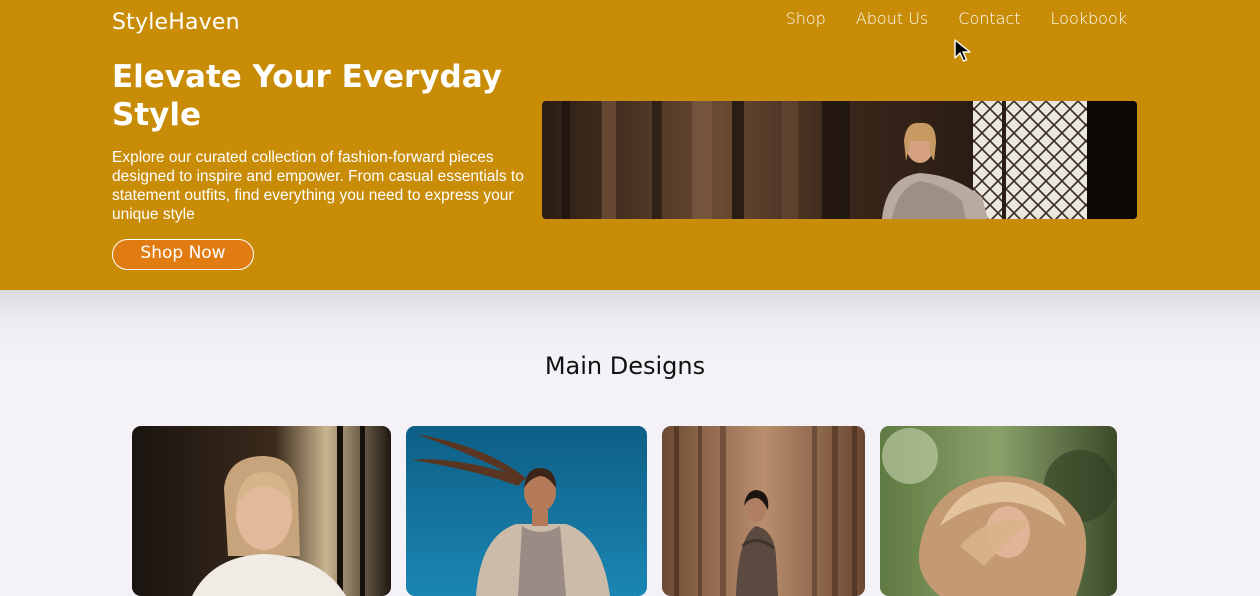  Describe the element at coordinates (176, 22) in the screenshot. I see `brand-logo: StyleHaven` at that location.